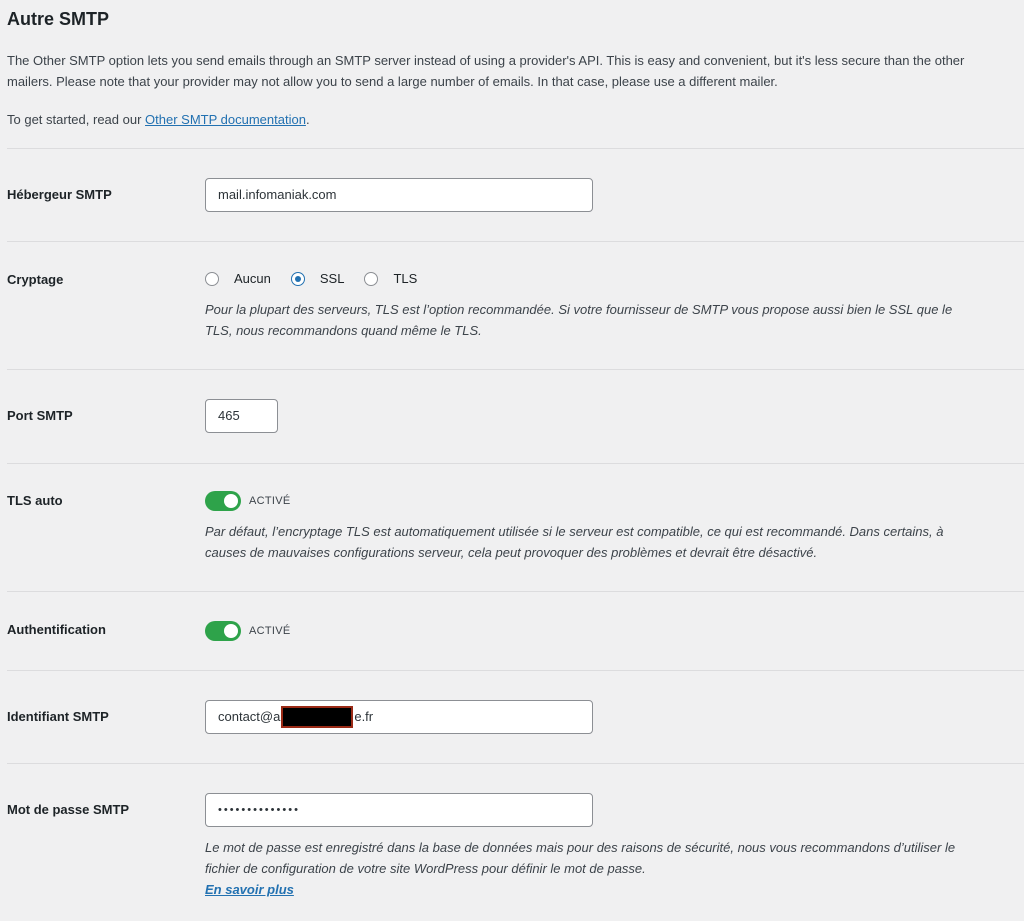  Describe the element at coordinates (56, 629) in the screenshot. I see `authentication-label: Authentification` at that location.